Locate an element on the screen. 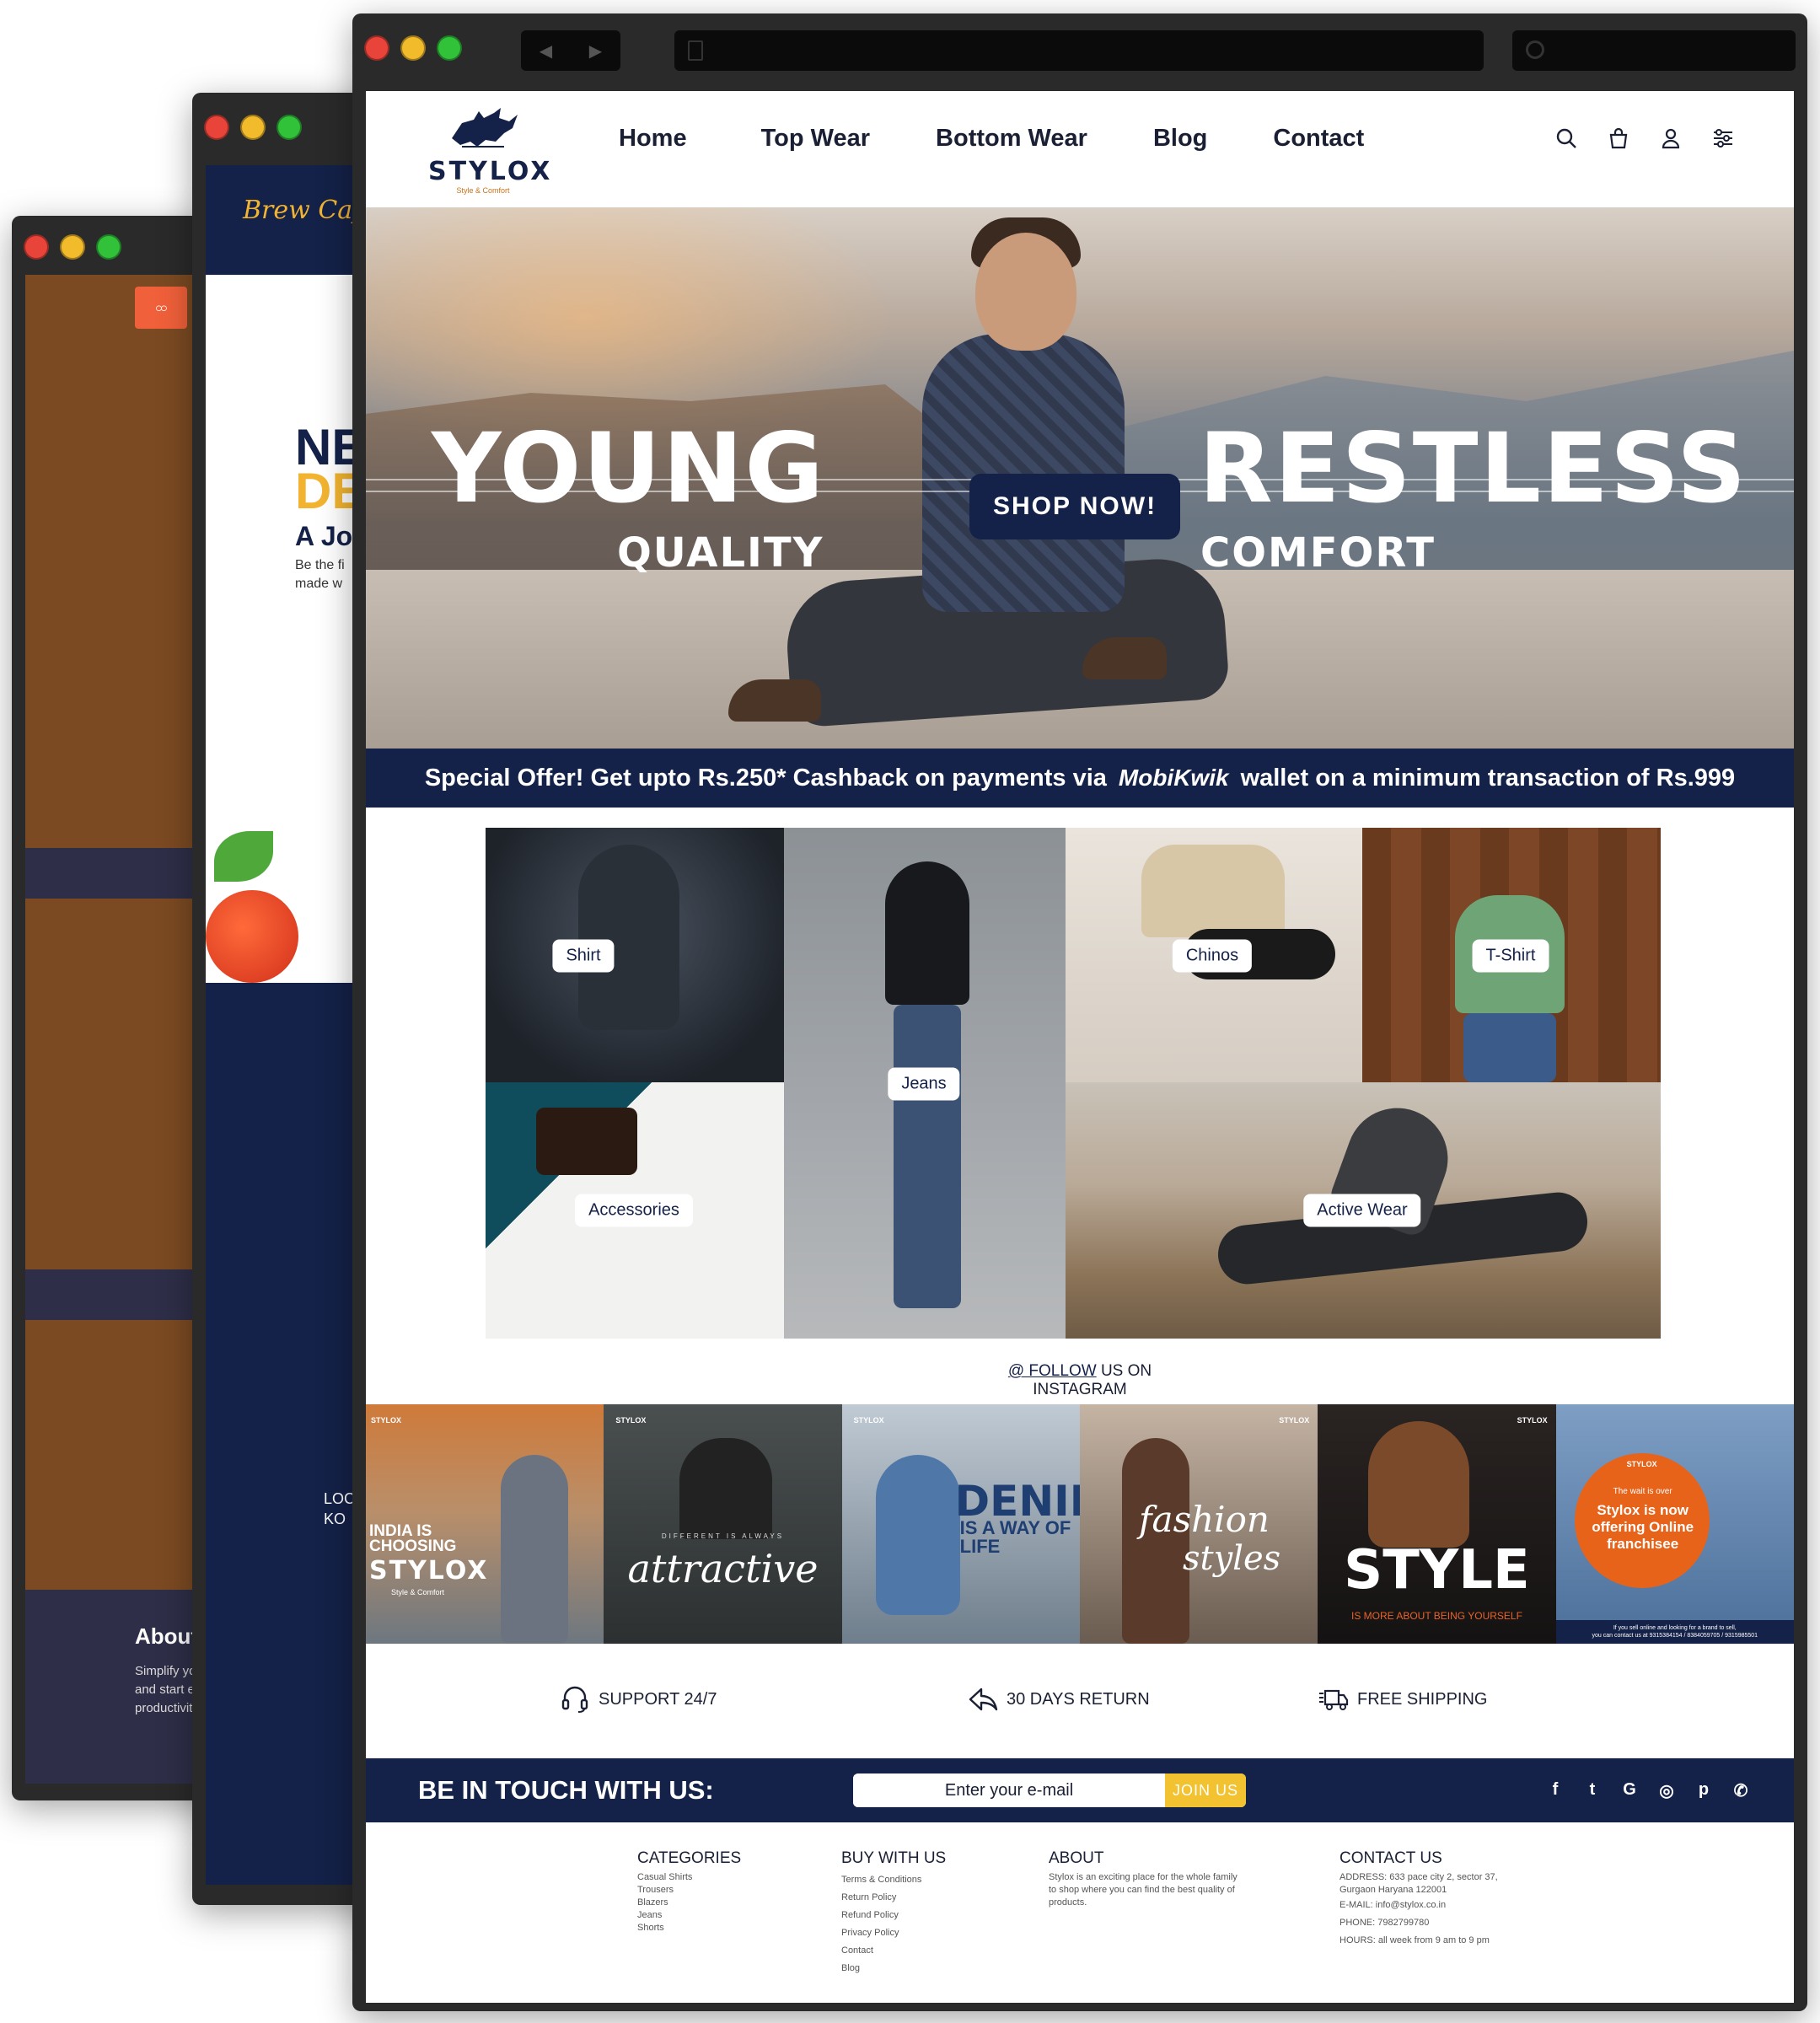  basil-leaf-image is located at coordinates (244, 856).